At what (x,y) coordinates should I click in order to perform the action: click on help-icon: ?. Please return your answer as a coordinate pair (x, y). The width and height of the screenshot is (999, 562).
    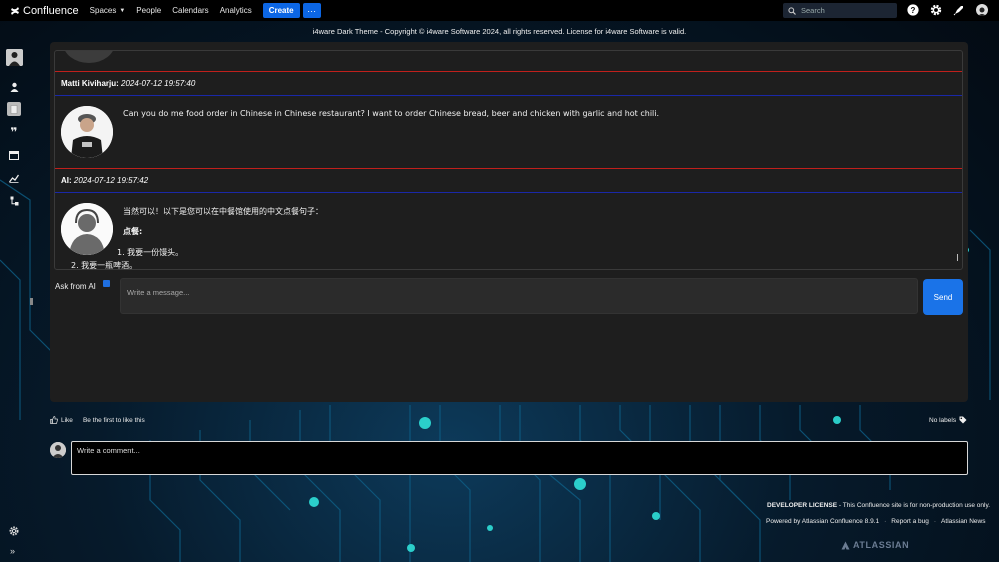
    Looking at the image, I should click on (913, 10).